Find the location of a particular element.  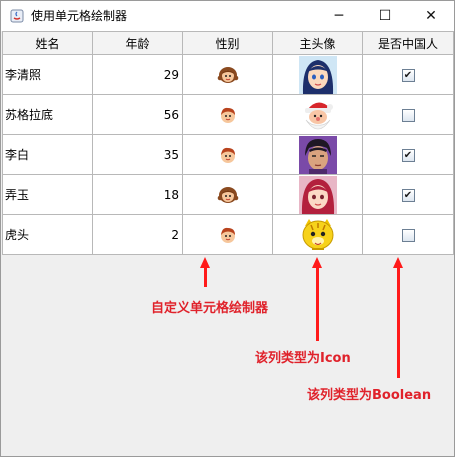

cell-name: 弄玉 is located at coordinates (47, 194).